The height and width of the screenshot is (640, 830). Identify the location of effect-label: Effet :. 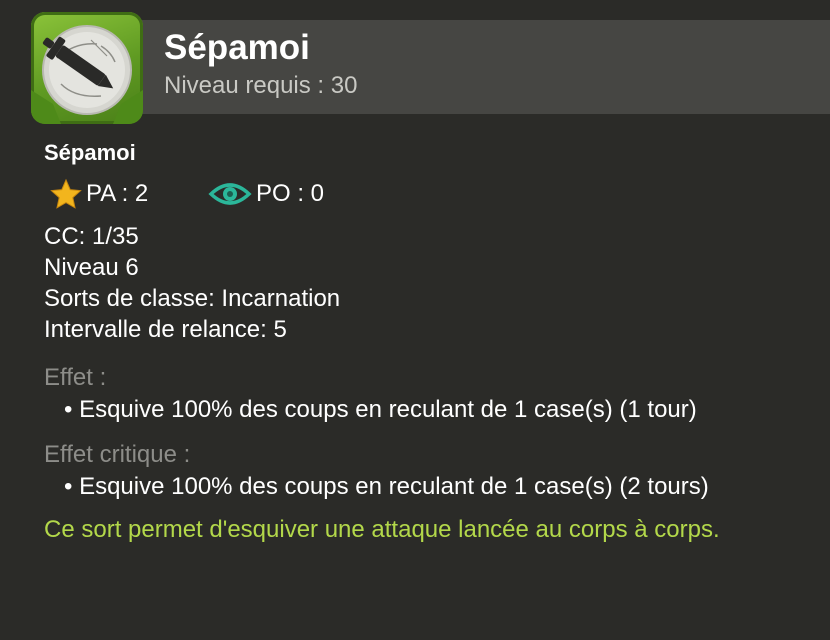
(75, 377).